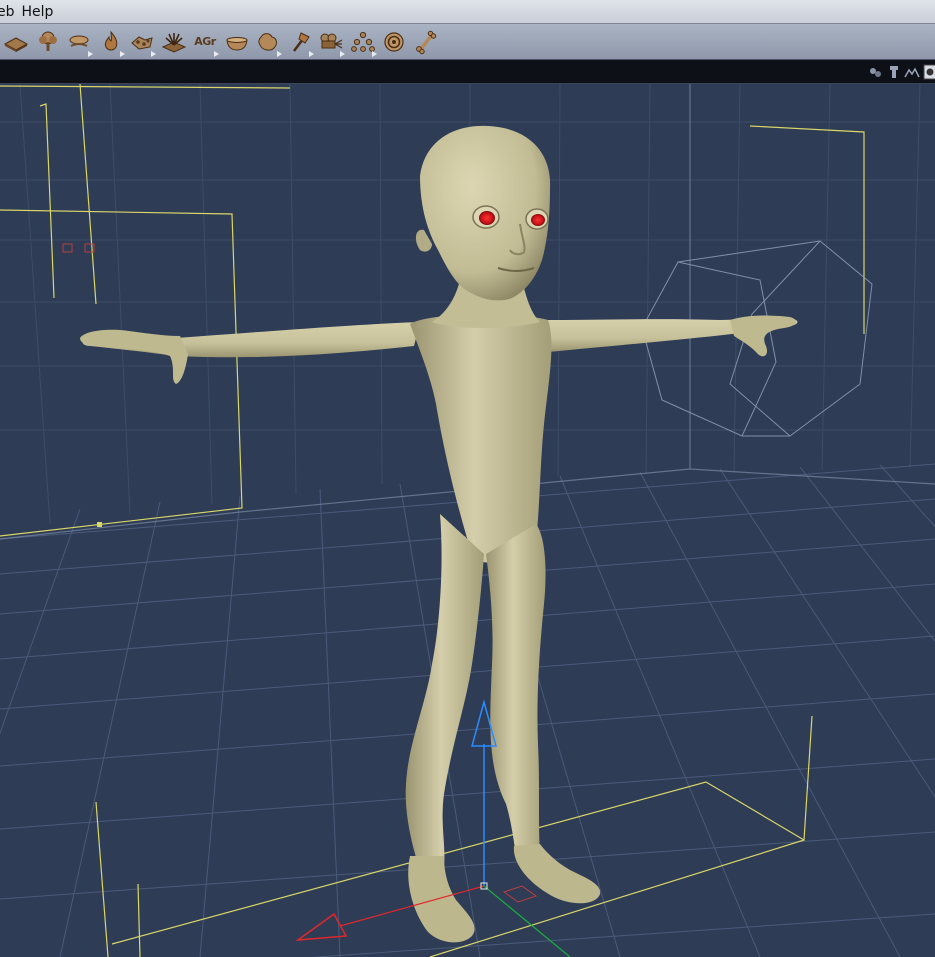  I want to click on figure-pose-icon, so click(912, 72).